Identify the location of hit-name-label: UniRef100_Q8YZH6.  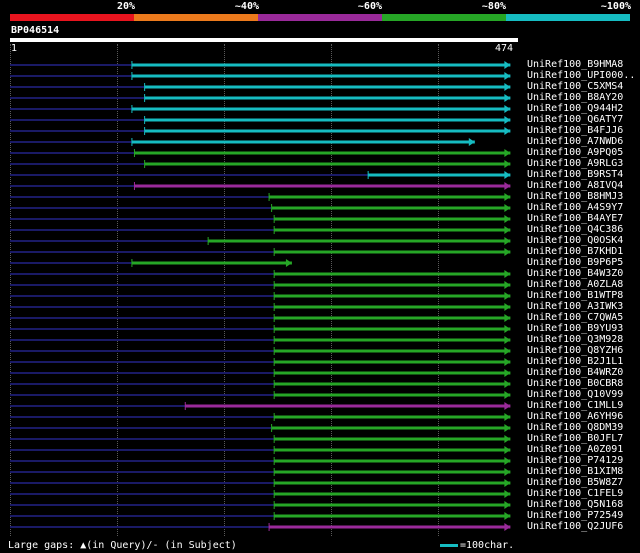
(575, 350).